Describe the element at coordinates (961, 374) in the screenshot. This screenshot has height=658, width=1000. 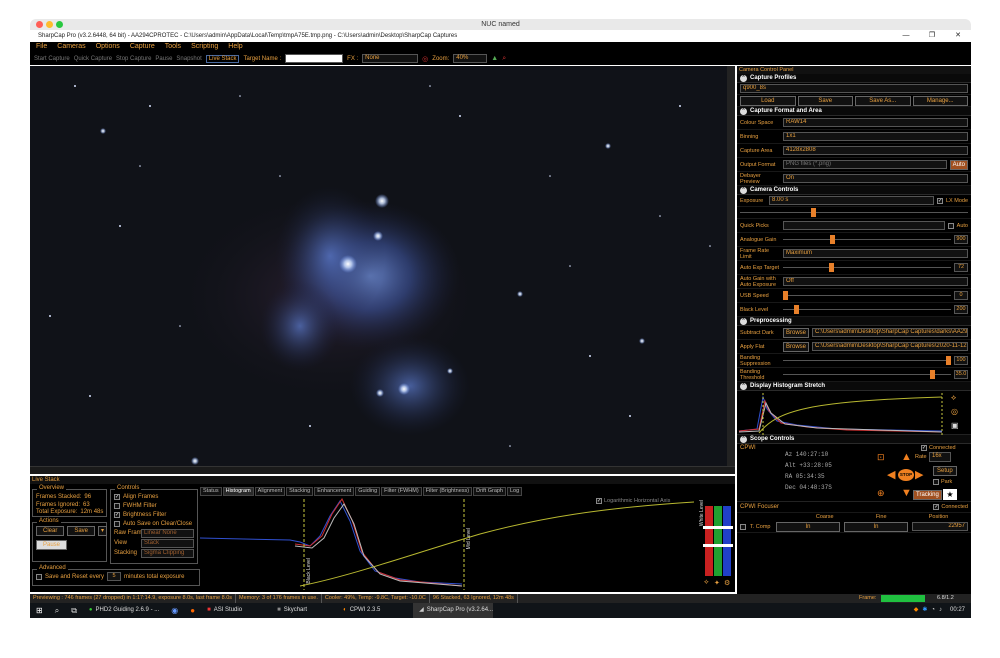
I see `banding-threshold-input: 35.0` at that location.